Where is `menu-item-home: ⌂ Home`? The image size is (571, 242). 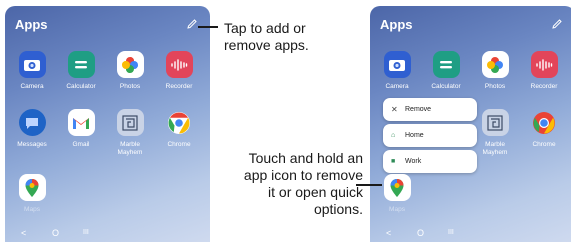
menu-item-home: ⌂ Home is located at coordinates (430, 135).